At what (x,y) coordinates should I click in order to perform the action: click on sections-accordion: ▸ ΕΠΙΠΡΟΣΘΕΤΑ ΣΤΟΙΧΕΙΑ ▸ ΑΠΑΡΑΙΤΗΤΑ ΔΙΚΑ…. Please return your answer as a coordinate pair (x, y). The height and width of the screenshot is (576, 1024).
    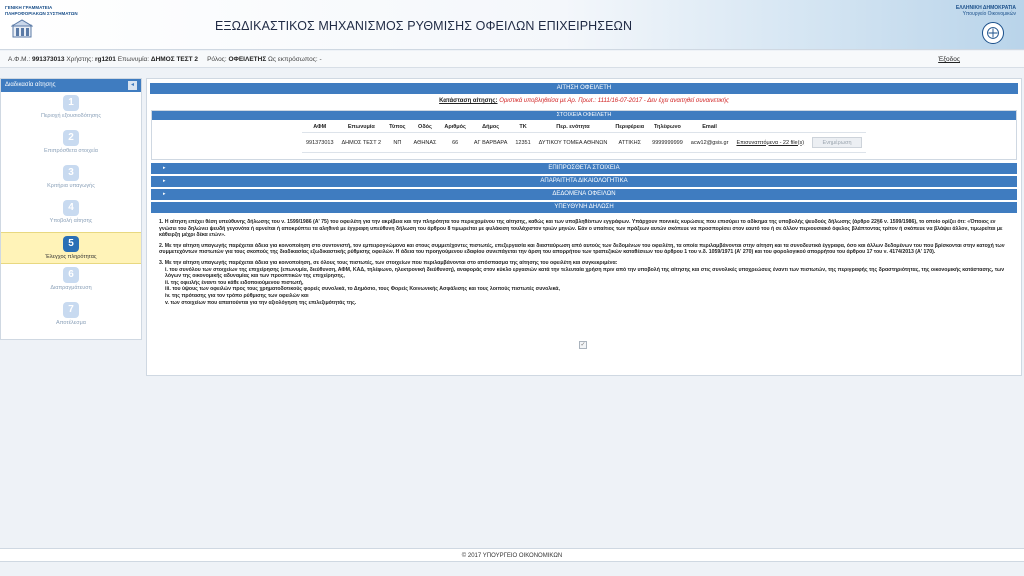
    Looking at the image, I should click on (584, 188).